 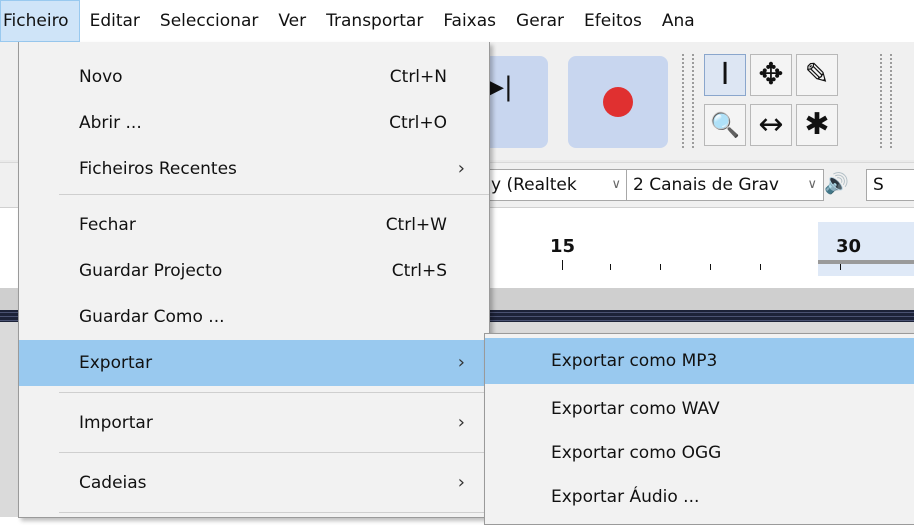 I want to click on selection-region, so click(x=866, y=249).